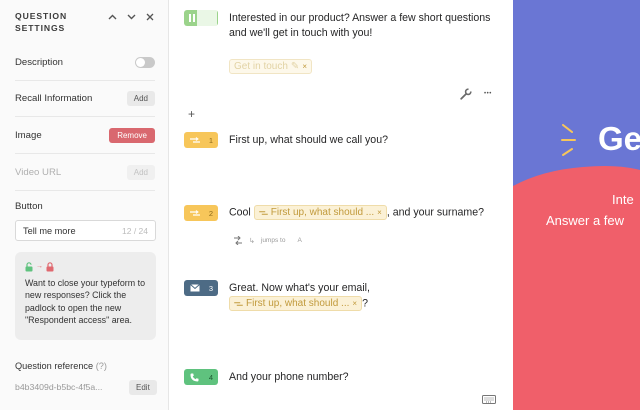 The height and width of the screenshot is (410, 640). I want to click on welcome-pill-close-icon: ×, so click(304, 66).